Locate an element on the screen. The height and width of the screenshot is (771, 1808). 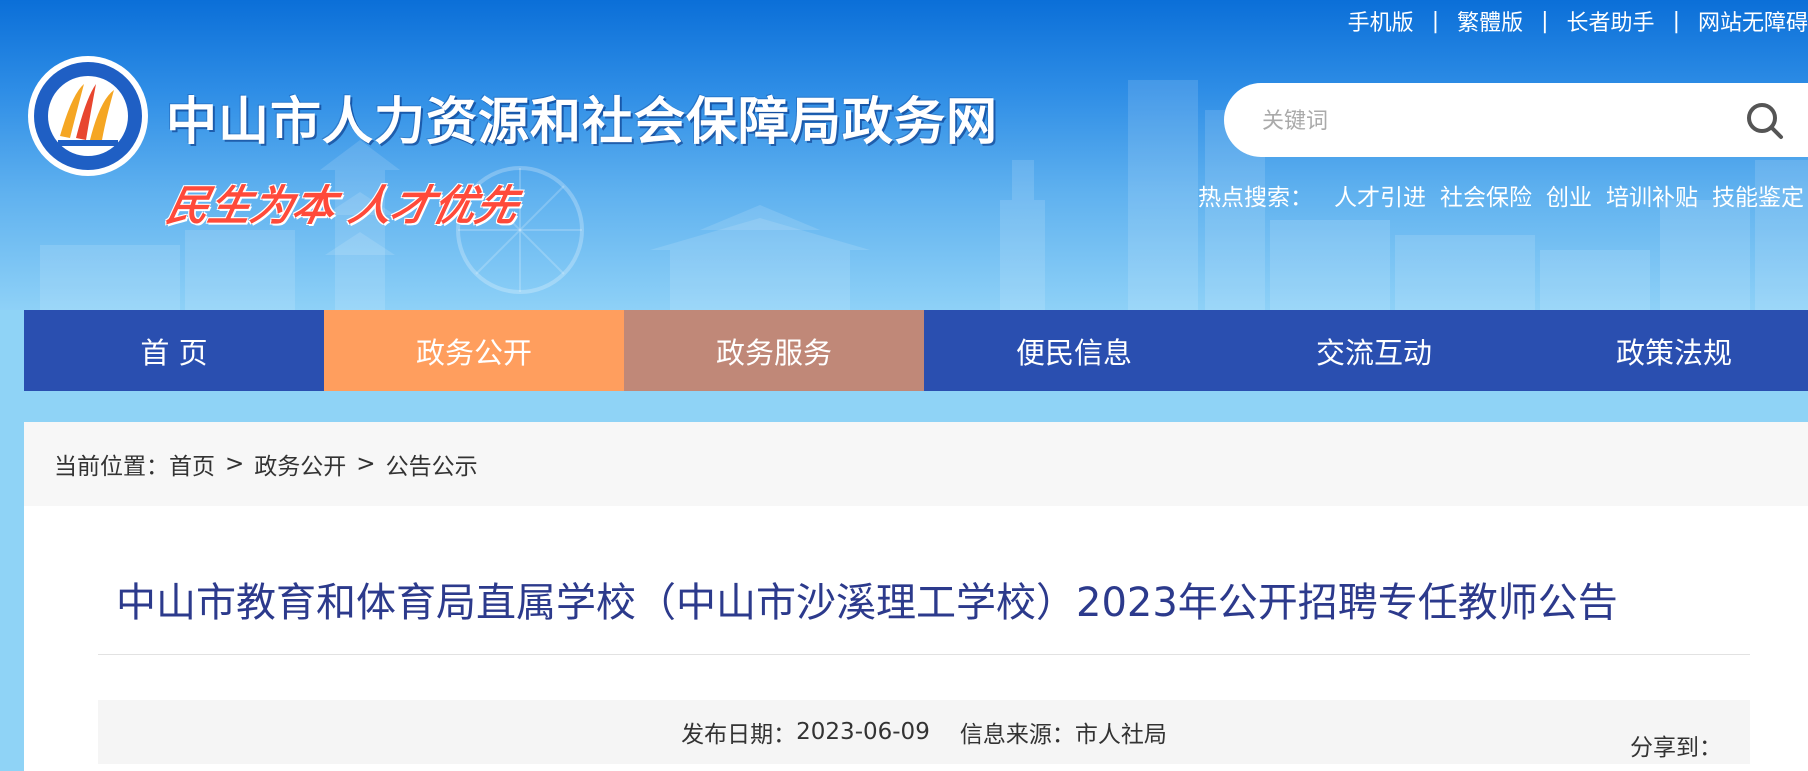
nav-item-policies: 政策法规 is located at coordinates (1666, 350).